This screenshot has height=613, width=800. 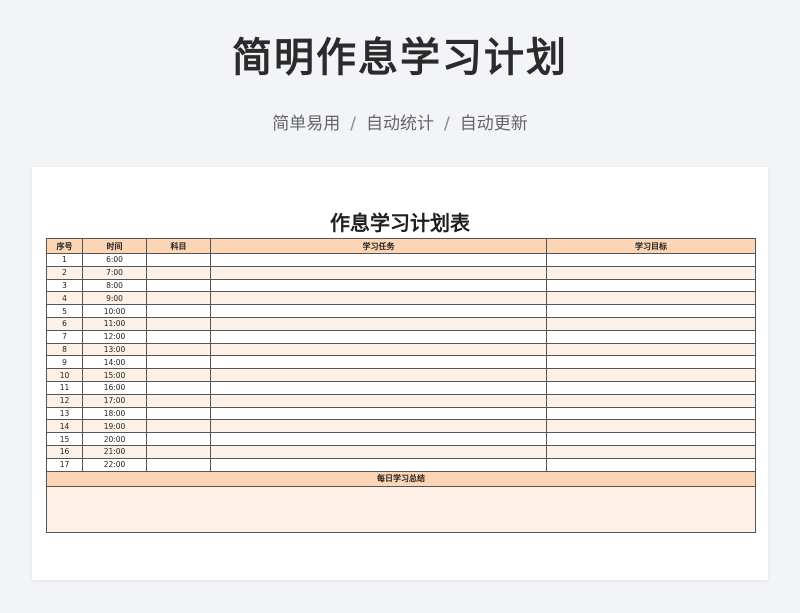 What do you see at coordinates (114, 426) in the screenshot?
I see `cell-time: 19:00` at bounding box center [114, 426].